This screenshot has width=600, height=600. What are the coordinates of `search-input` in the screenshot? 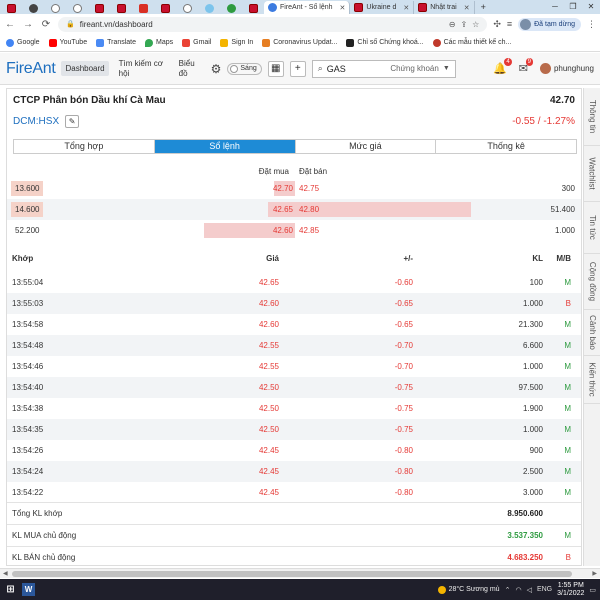 It's located at (351, 68).